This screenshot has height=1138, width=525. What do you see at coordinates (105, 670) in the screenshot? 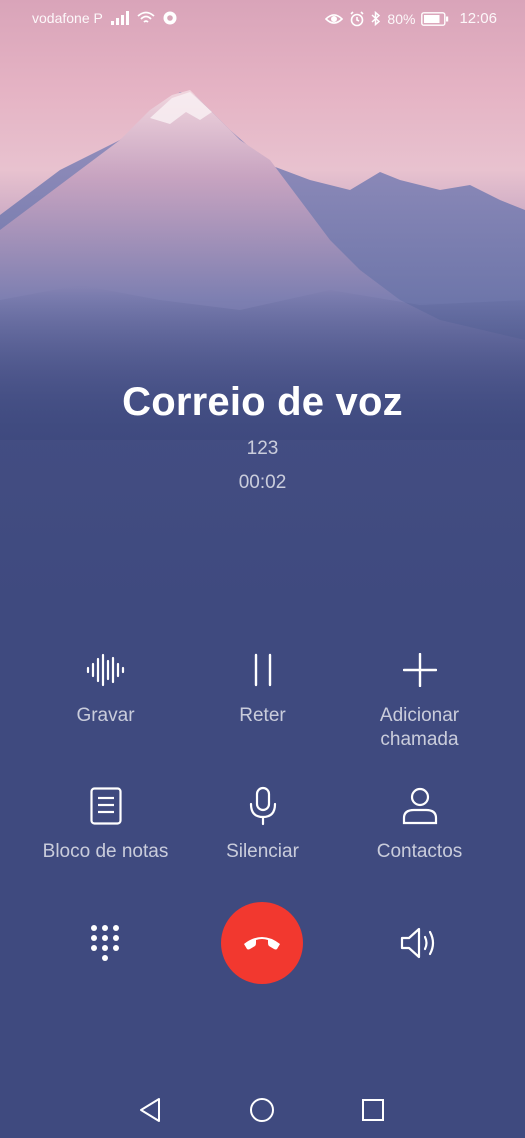
I see `waveform-icon` at bounding box center [105, 670].